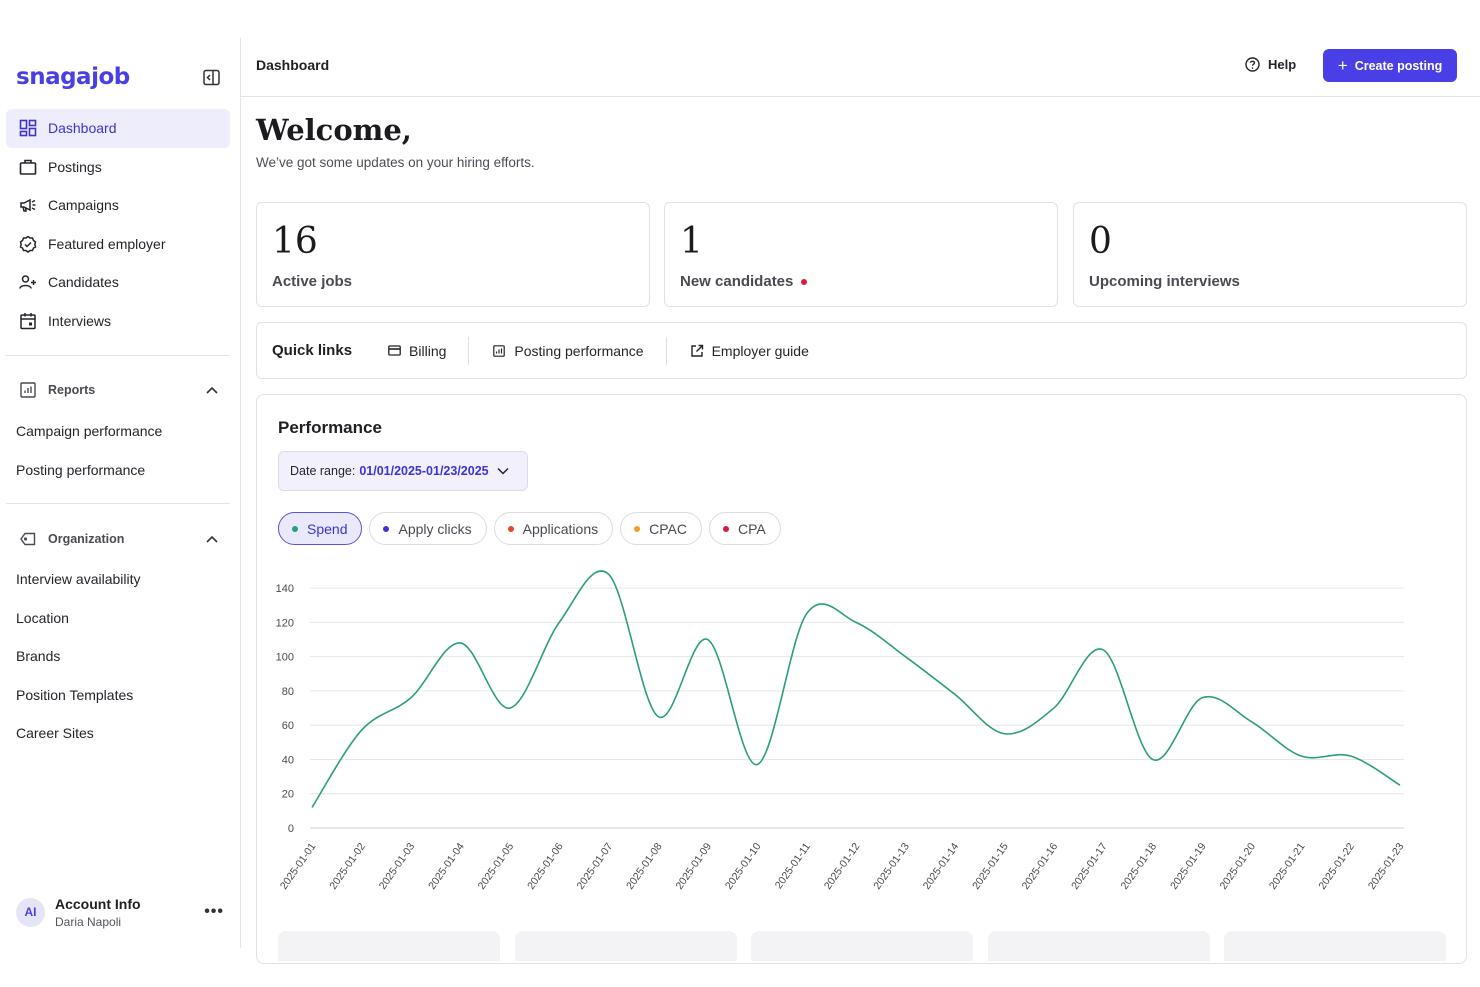  Describe the element at coordinates (1336, 866) in the screenshot. I see `x-tick-label: 2025-01-22` at that location.